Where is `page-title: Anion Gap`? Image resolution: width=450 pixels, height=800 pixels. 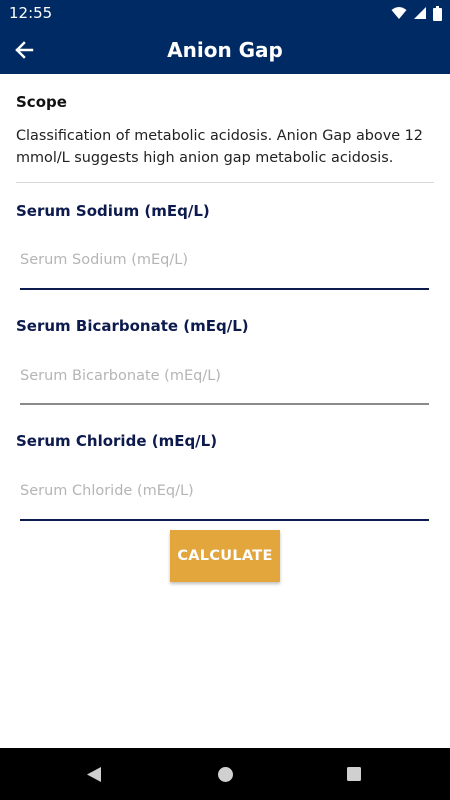
page-title: Anion Gap is located at coordinates (225, 50).